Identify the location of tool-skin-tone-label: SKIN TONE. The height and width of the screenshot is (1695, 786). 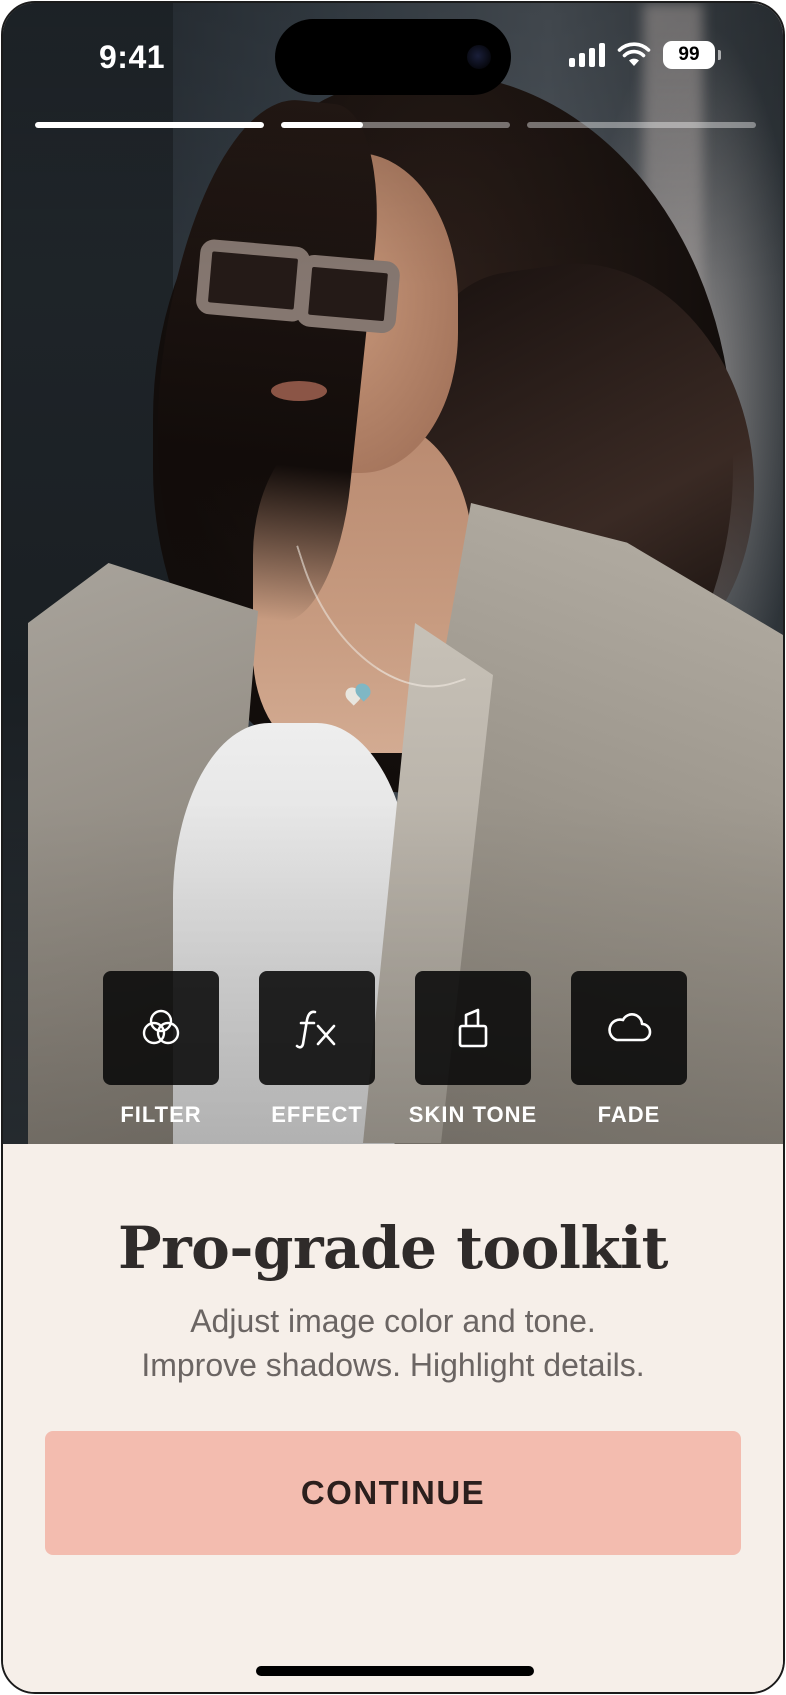
(473, 1114).